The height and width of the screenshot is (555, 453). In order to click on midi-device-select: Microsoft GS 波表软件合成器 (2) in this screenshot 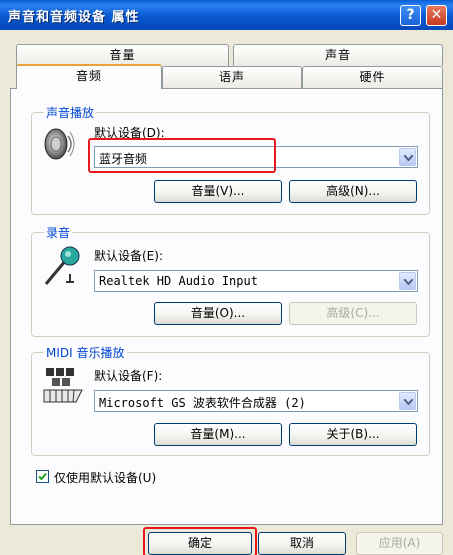, I will do `click(256, 401)`.